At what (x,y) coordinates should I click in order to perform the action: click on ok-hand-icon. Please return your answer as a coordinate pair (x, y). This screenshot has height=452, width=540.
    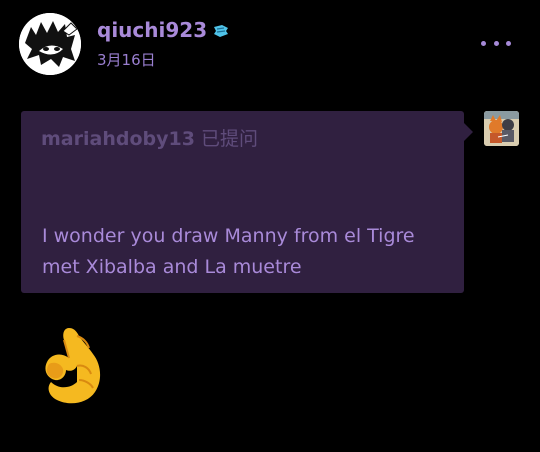
    Looking at the image, I should click on (73, 366).